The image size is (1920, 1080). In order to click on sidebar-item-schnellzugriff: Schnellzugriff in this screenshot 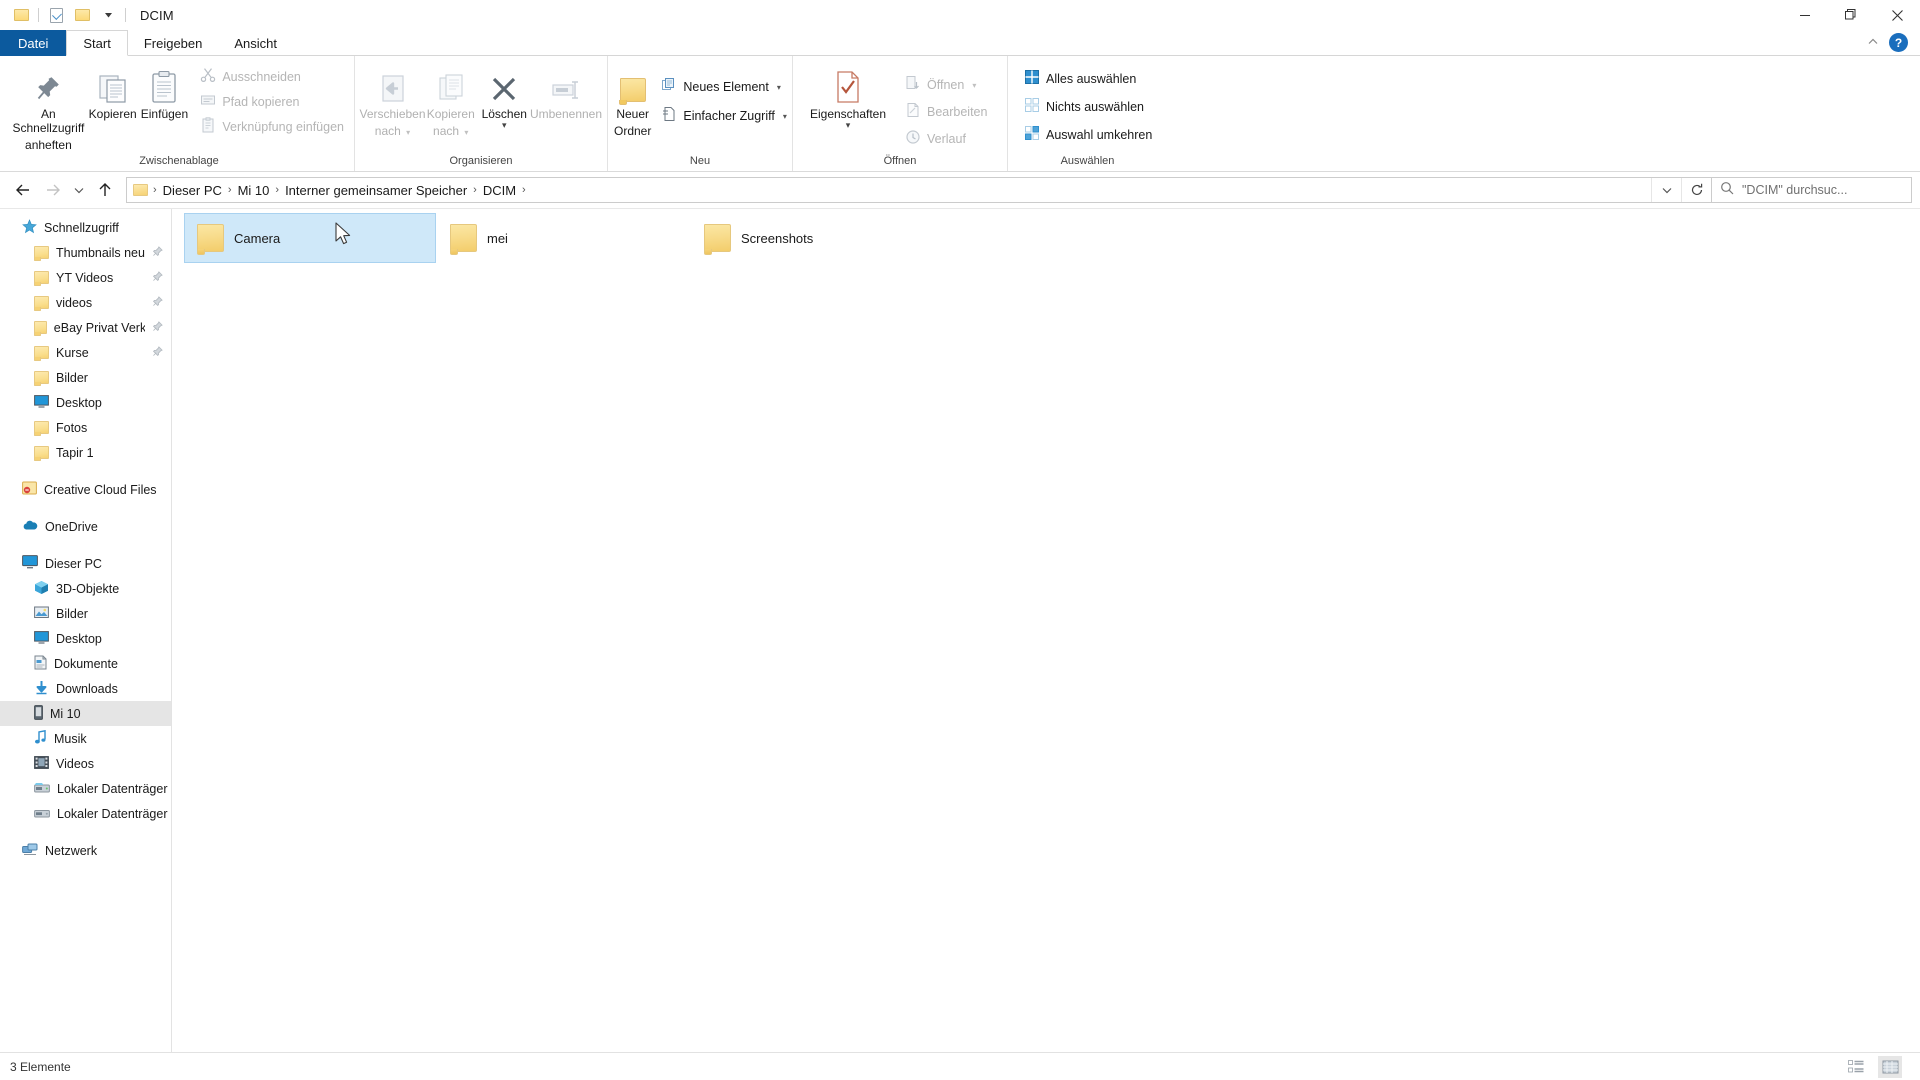, I will do `click(85, 227)`.